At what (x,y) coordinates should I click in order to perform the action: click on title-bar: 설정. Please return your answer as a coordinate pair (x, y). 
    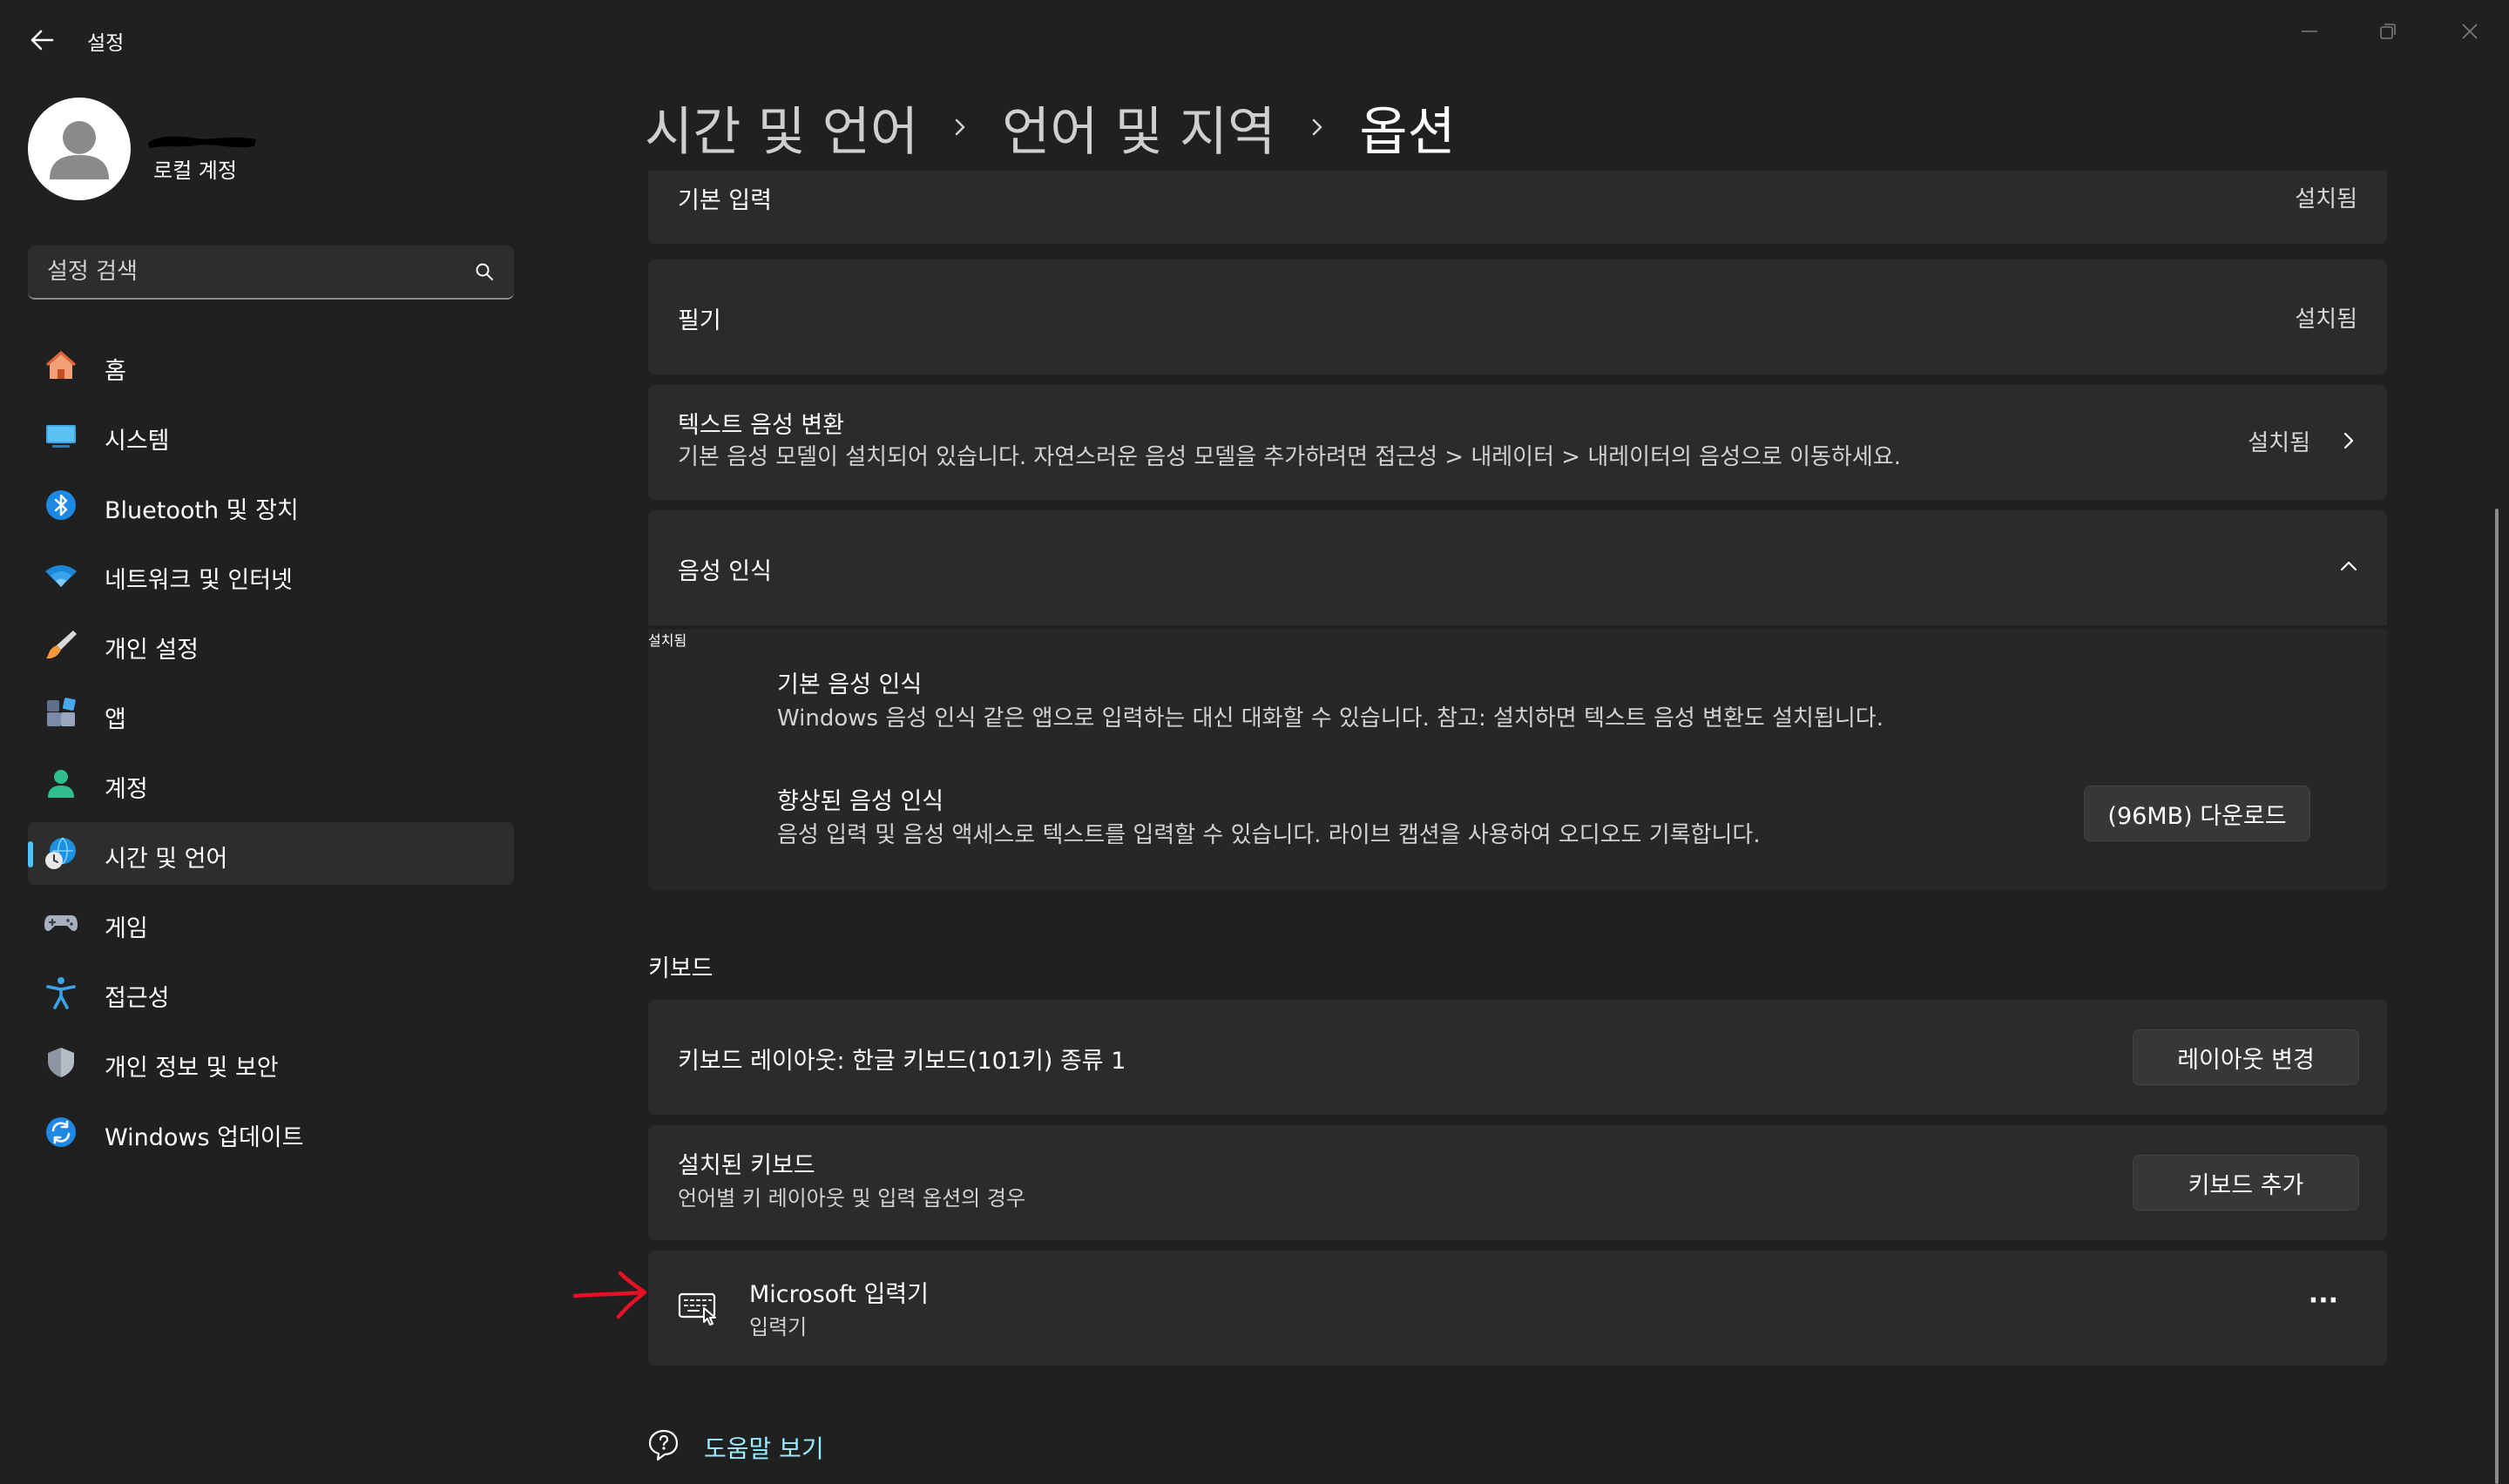
    Looking at the image, I should click on (1254, 40).